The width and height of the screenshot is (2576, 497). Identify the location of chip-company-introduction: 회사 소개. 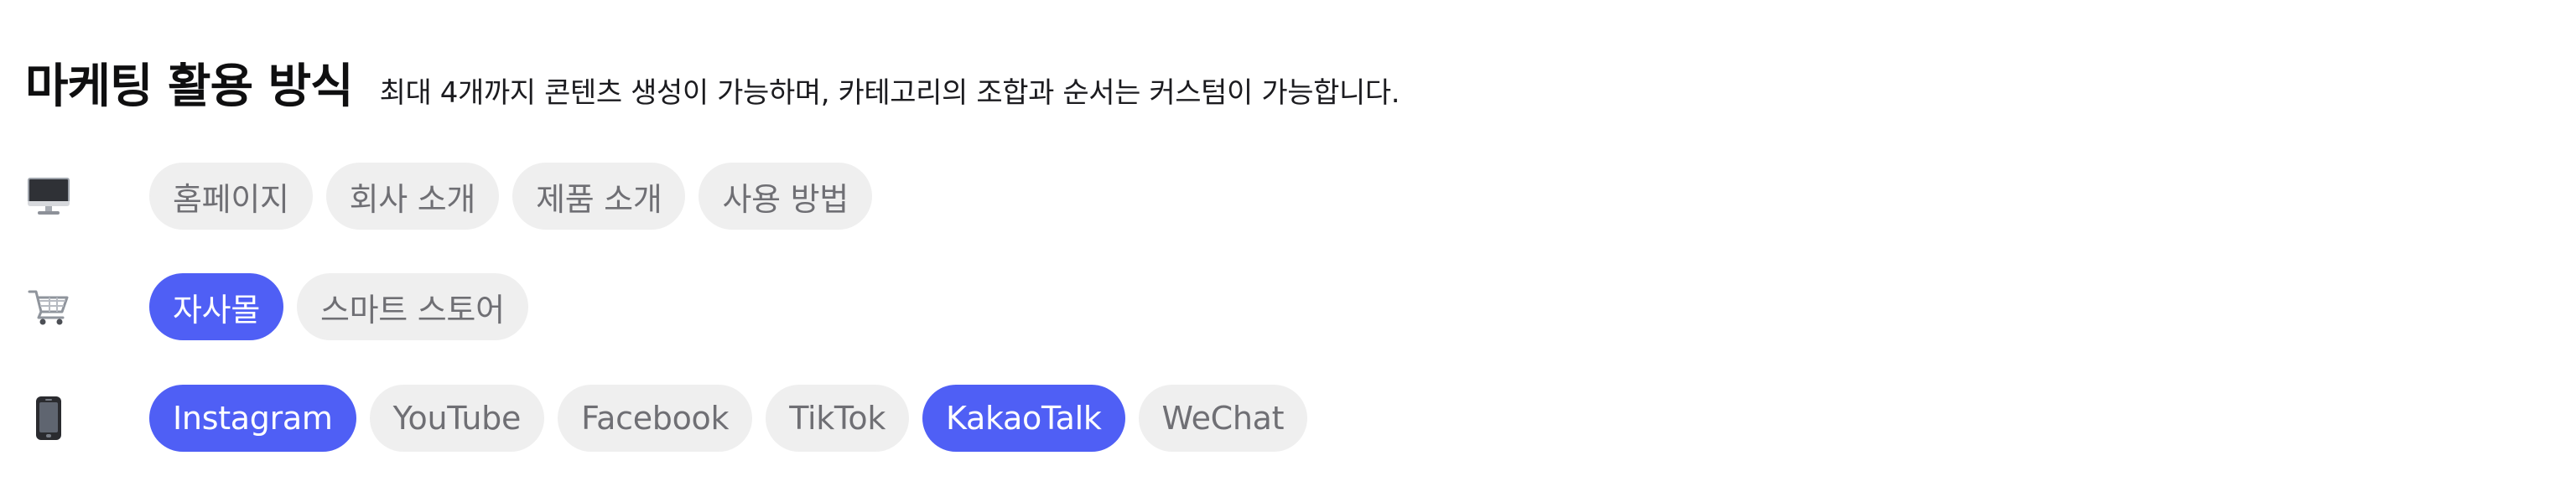
(412, 196).